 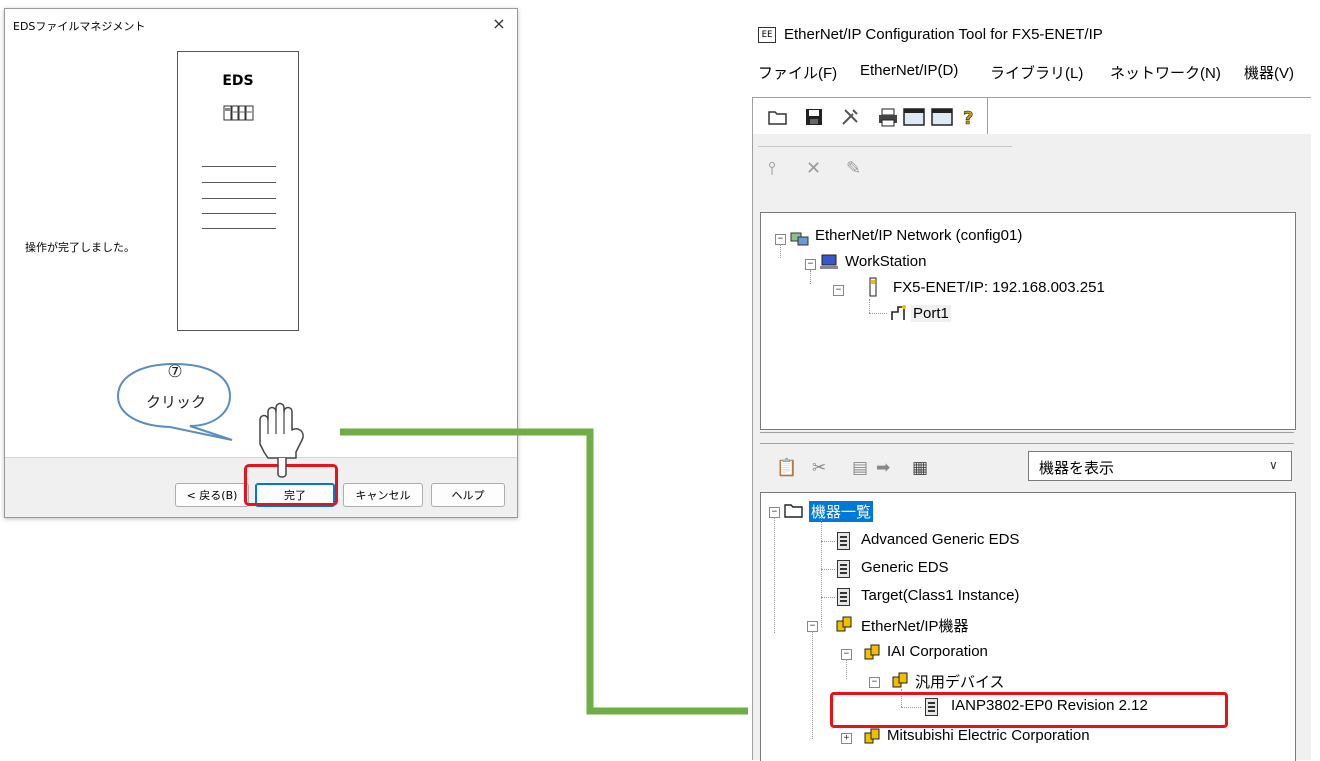 What do you see at coordinates (898, 312) in the screenshot?
I see `port-icon` at bounding box center [898, 312].